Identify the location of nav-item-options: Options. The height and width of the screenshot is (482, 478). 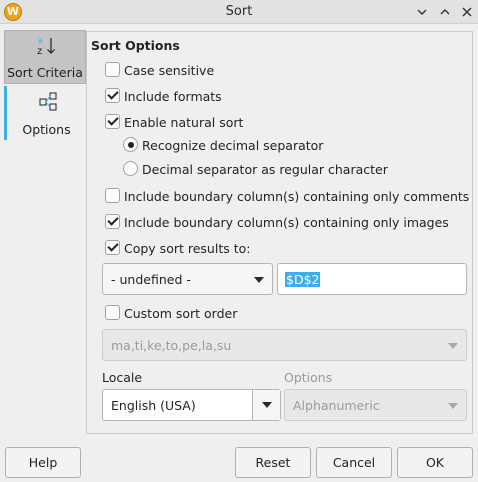
(45, 113).